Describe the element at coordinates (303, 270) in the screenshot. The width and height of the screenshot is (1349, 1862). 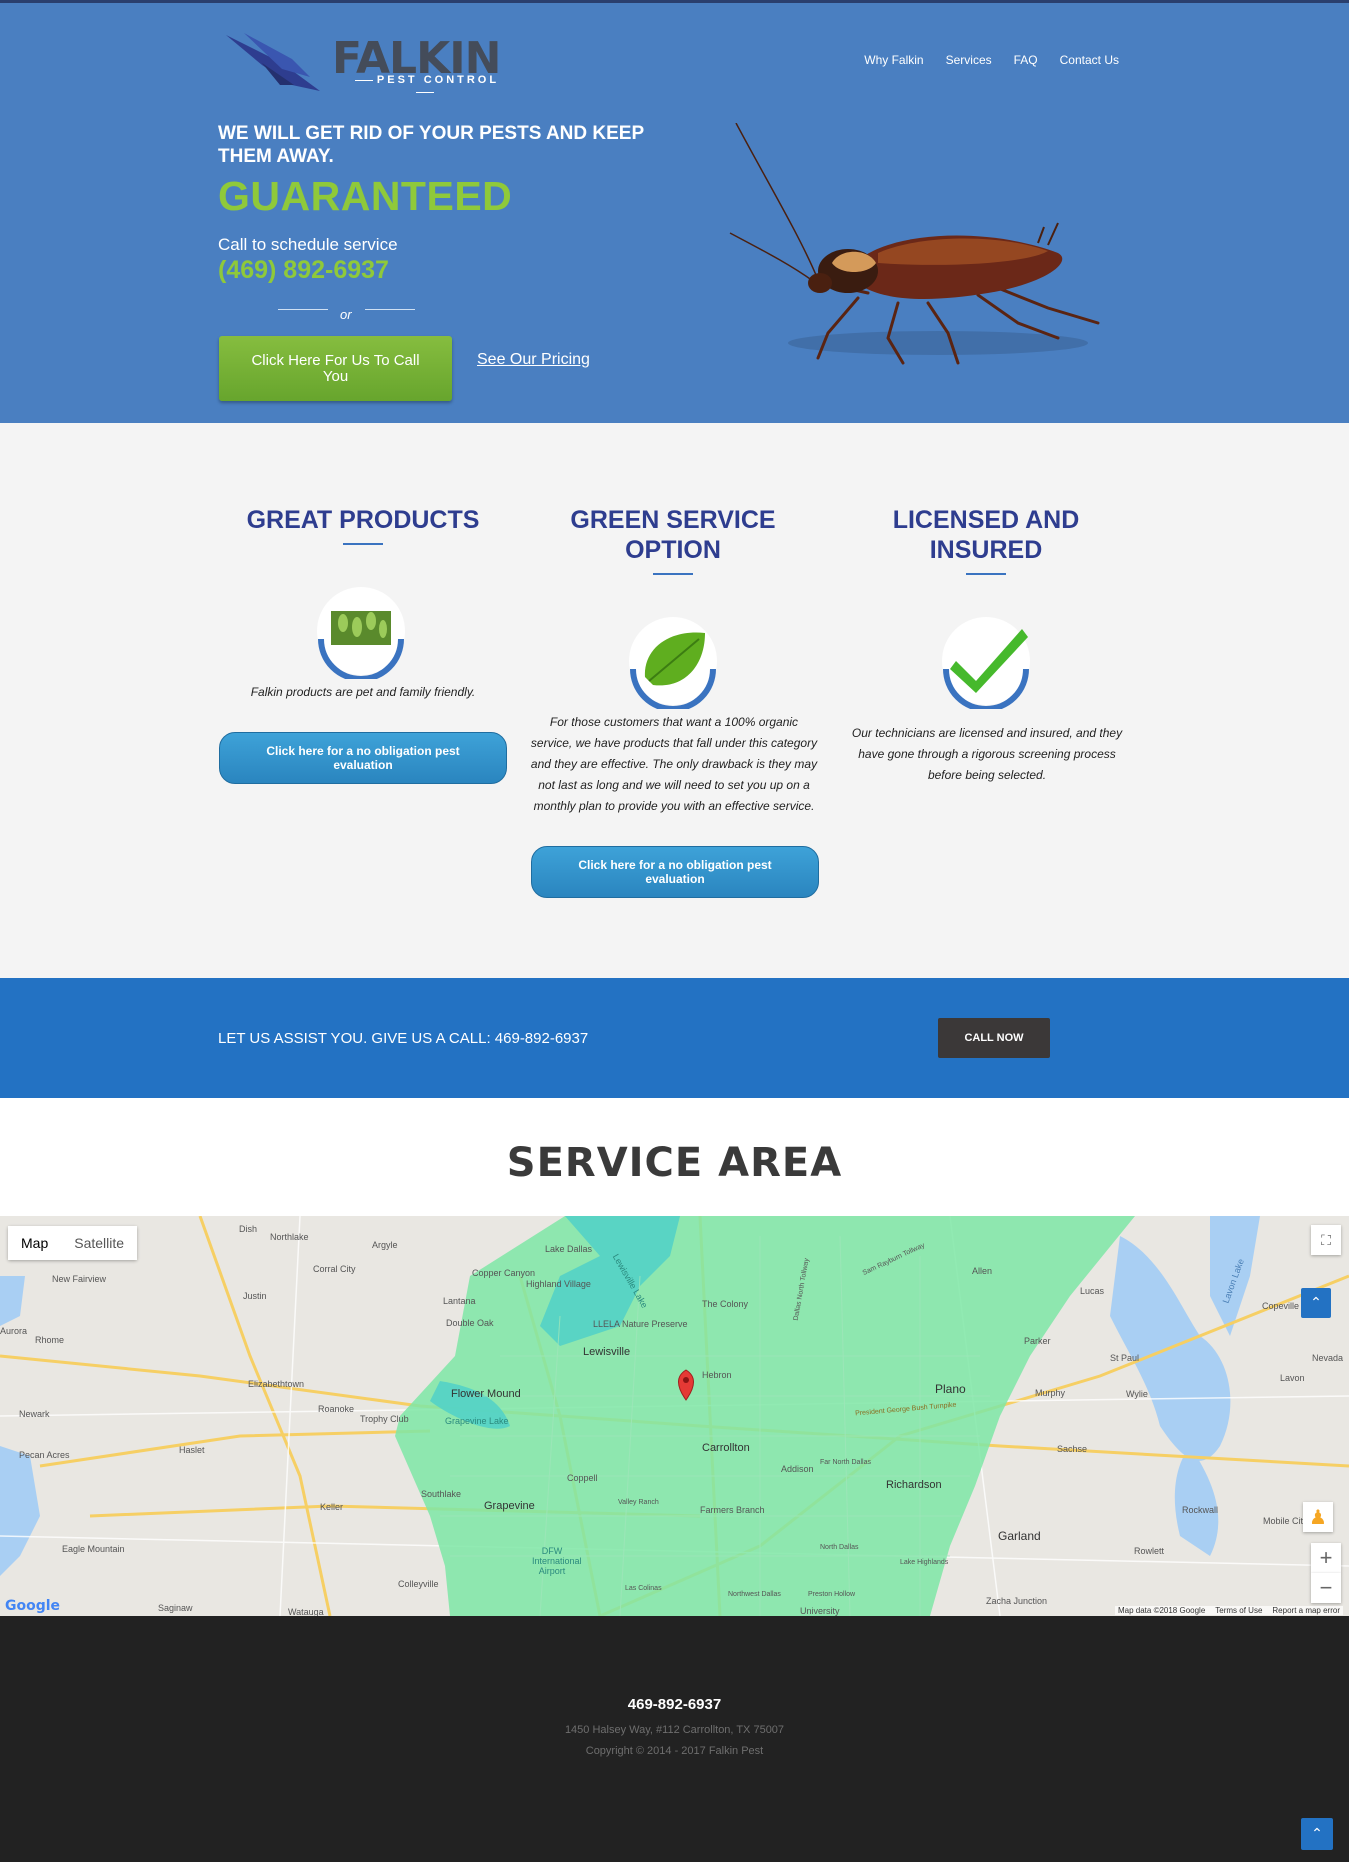
I see `hero-phone: (469) 892-6937` at that location.